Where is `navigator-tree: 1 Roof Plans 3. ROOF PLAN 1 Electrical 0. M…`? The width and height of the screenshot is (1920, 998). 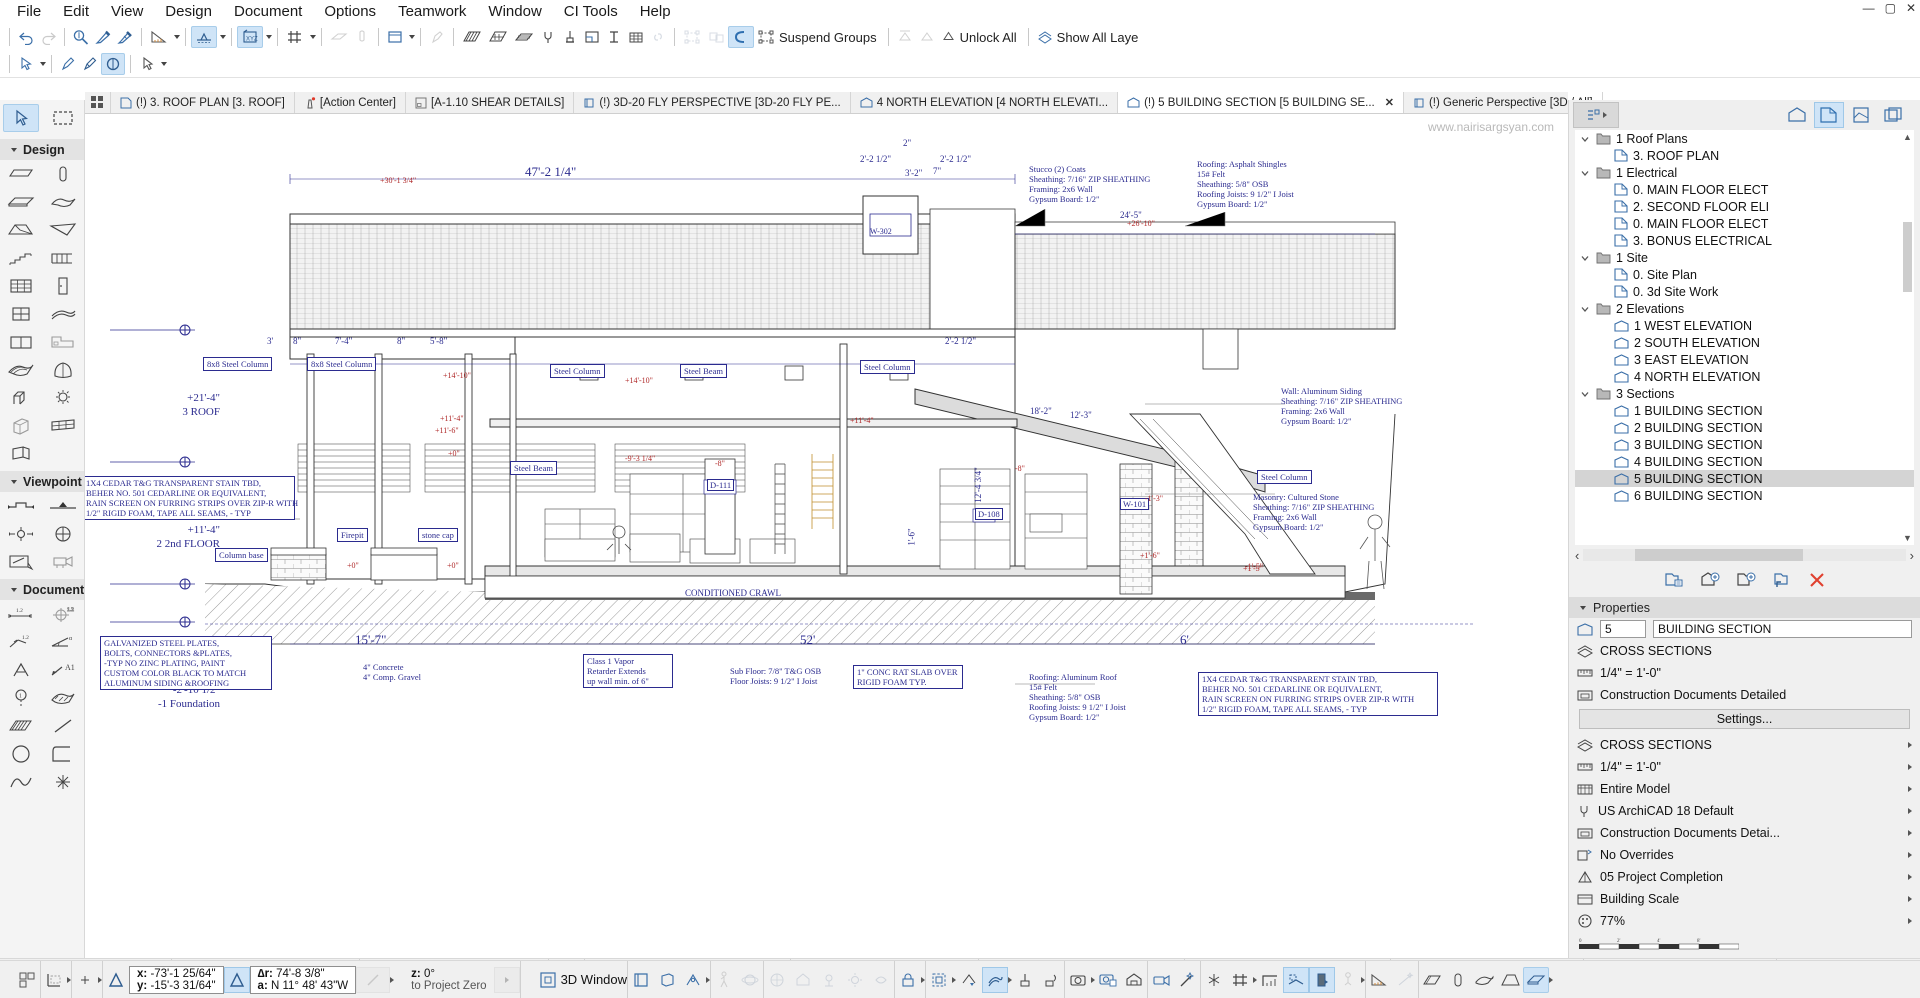 navigator-tree: 1 Roof Plans 3. ROOF PLAN 1 Electrical 0. M… is located at coordinates (1744, 337).